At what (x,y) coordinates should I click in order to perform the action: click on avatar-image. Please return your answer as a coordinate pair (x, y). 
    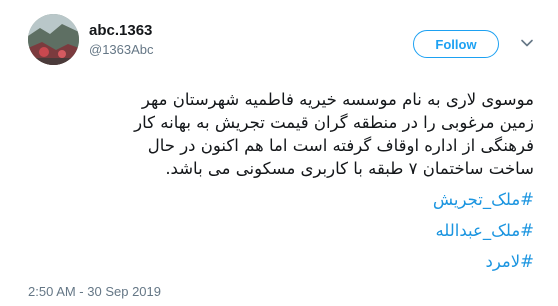
    Looking at the image, I should click on (53, 39).